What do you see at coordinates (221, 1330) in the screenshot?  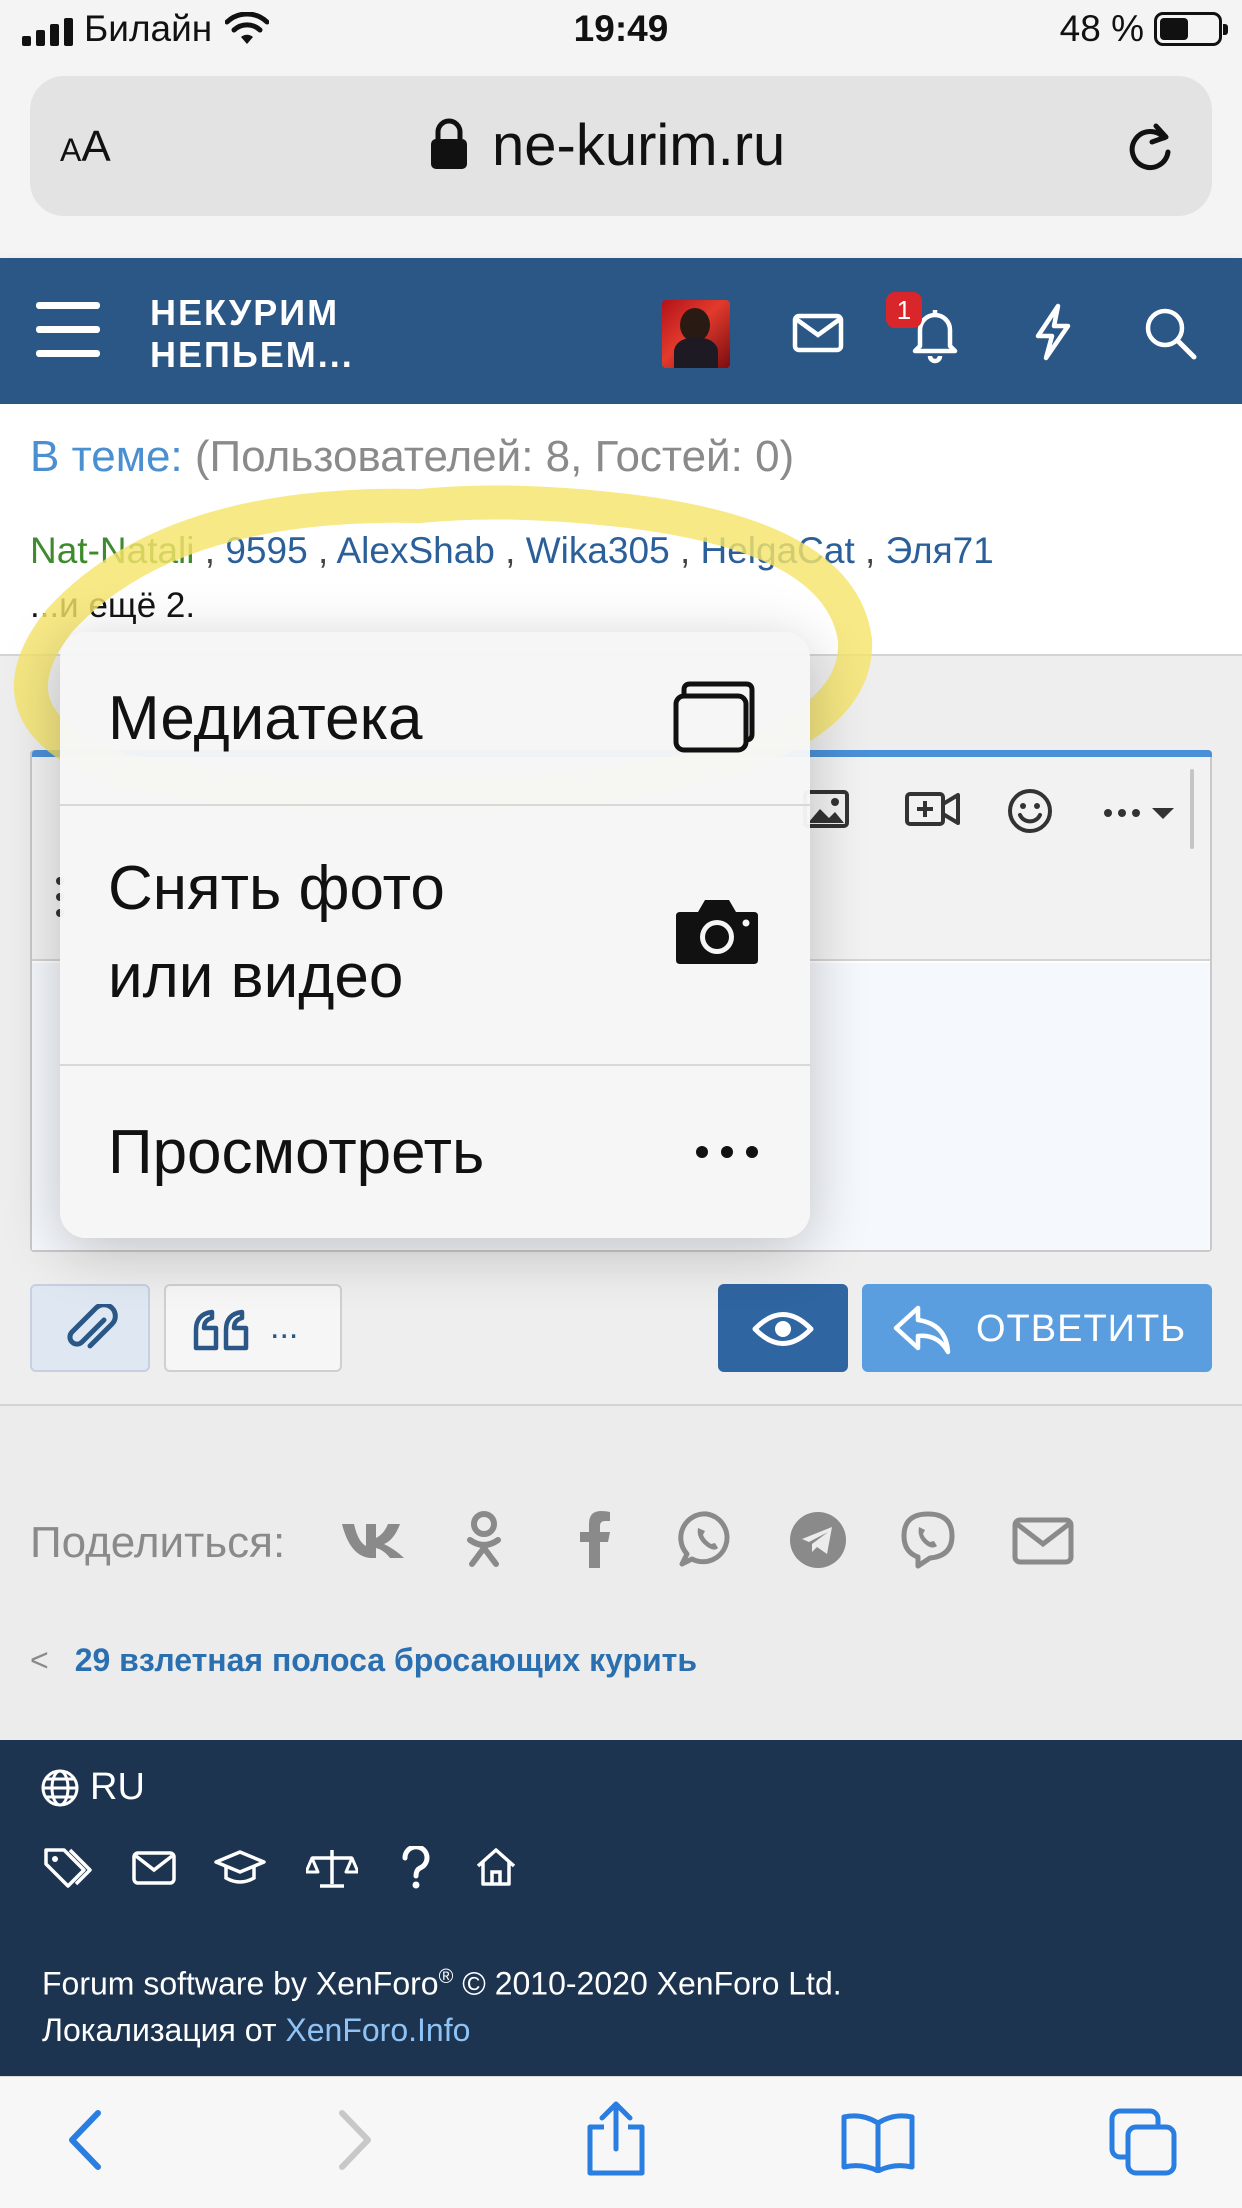 I see `quote-icon` at bounding box center [221, 1330].